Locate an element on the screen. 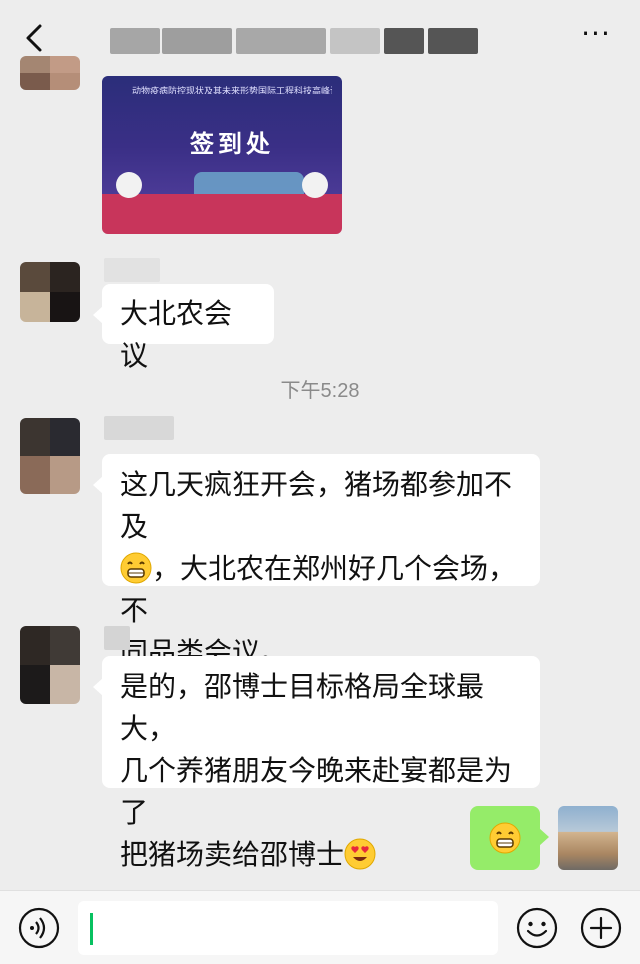  chat-header: ··· is located at coordinates (320, 38).